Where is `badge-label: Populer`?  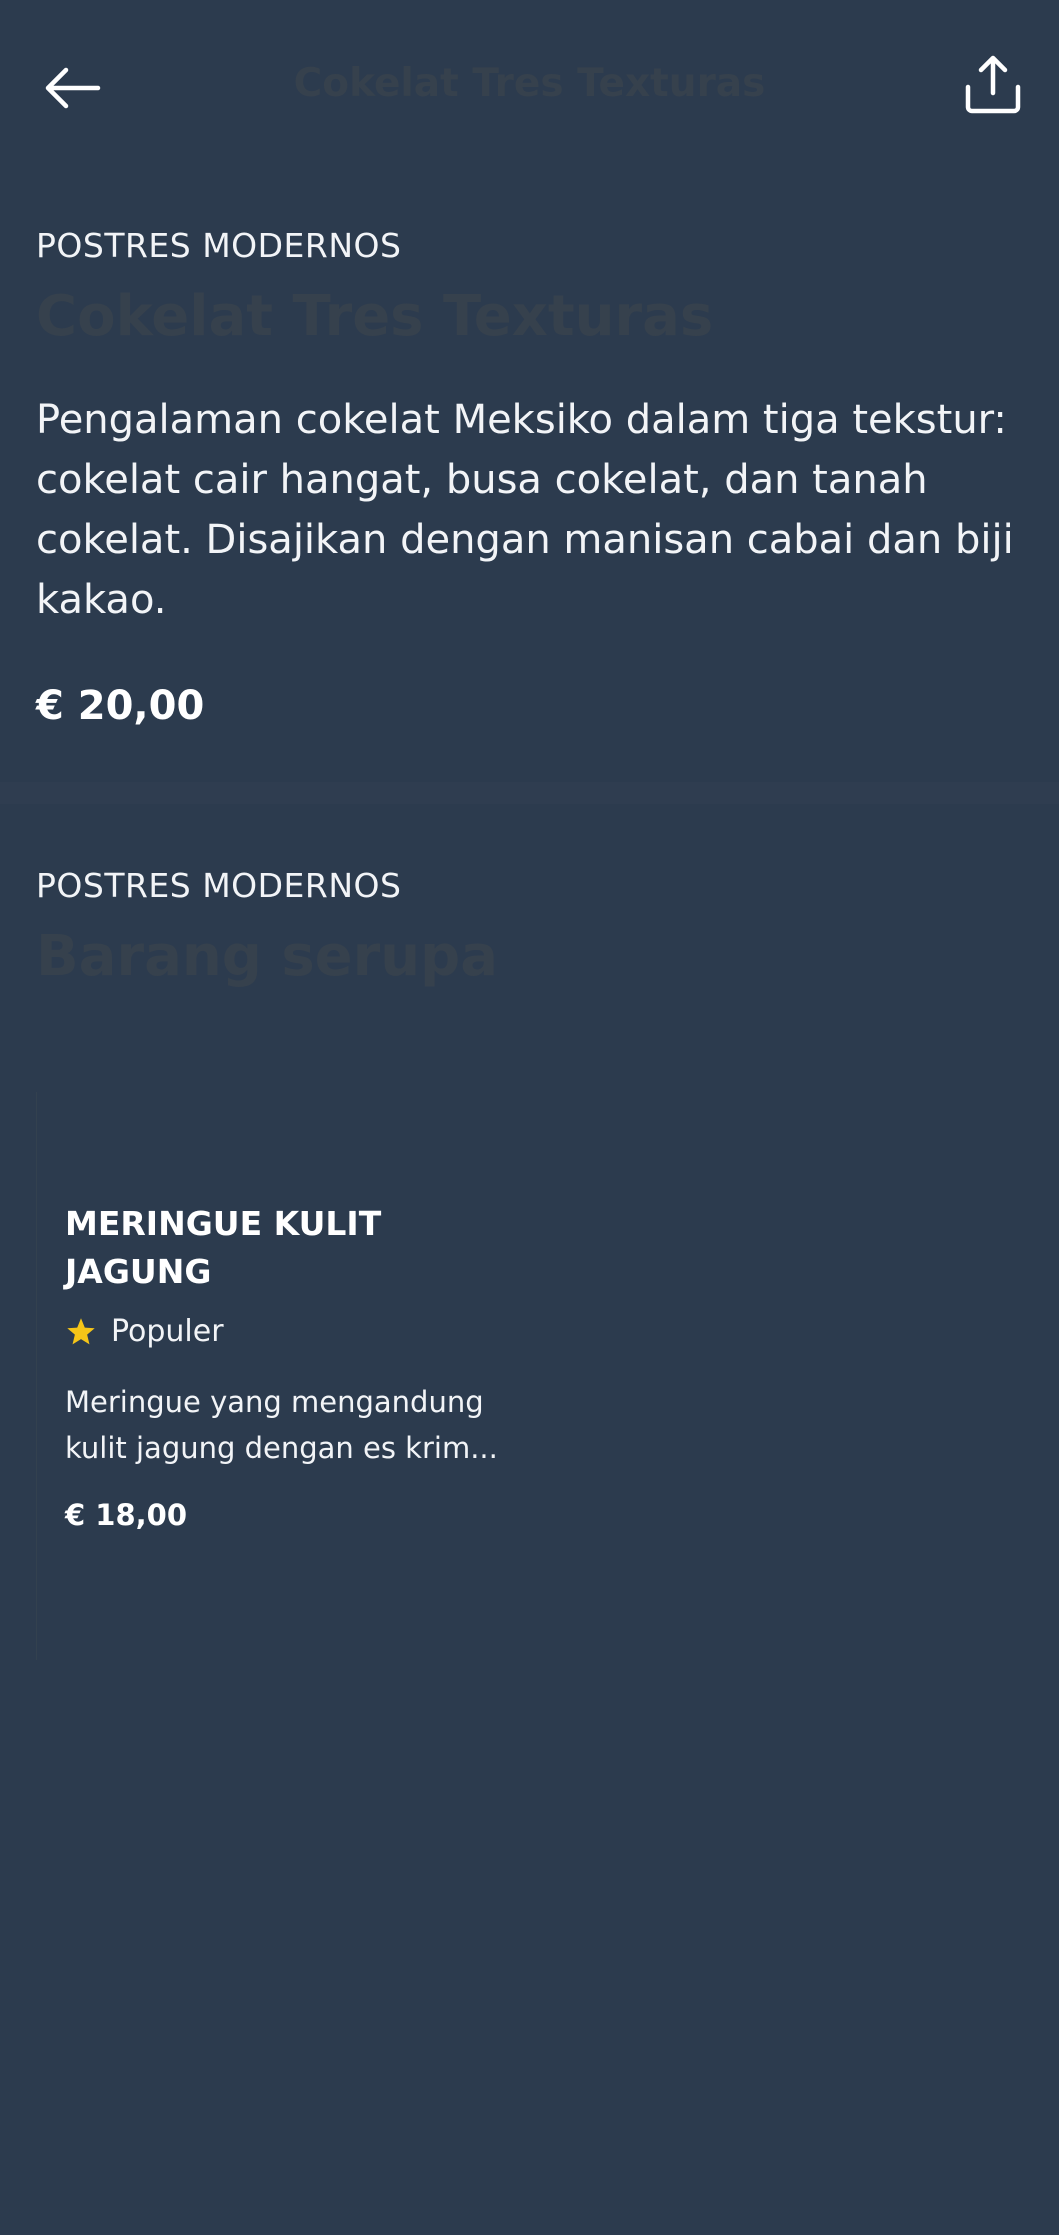
badge-label: Populer is located at coordinates (167, 1331).